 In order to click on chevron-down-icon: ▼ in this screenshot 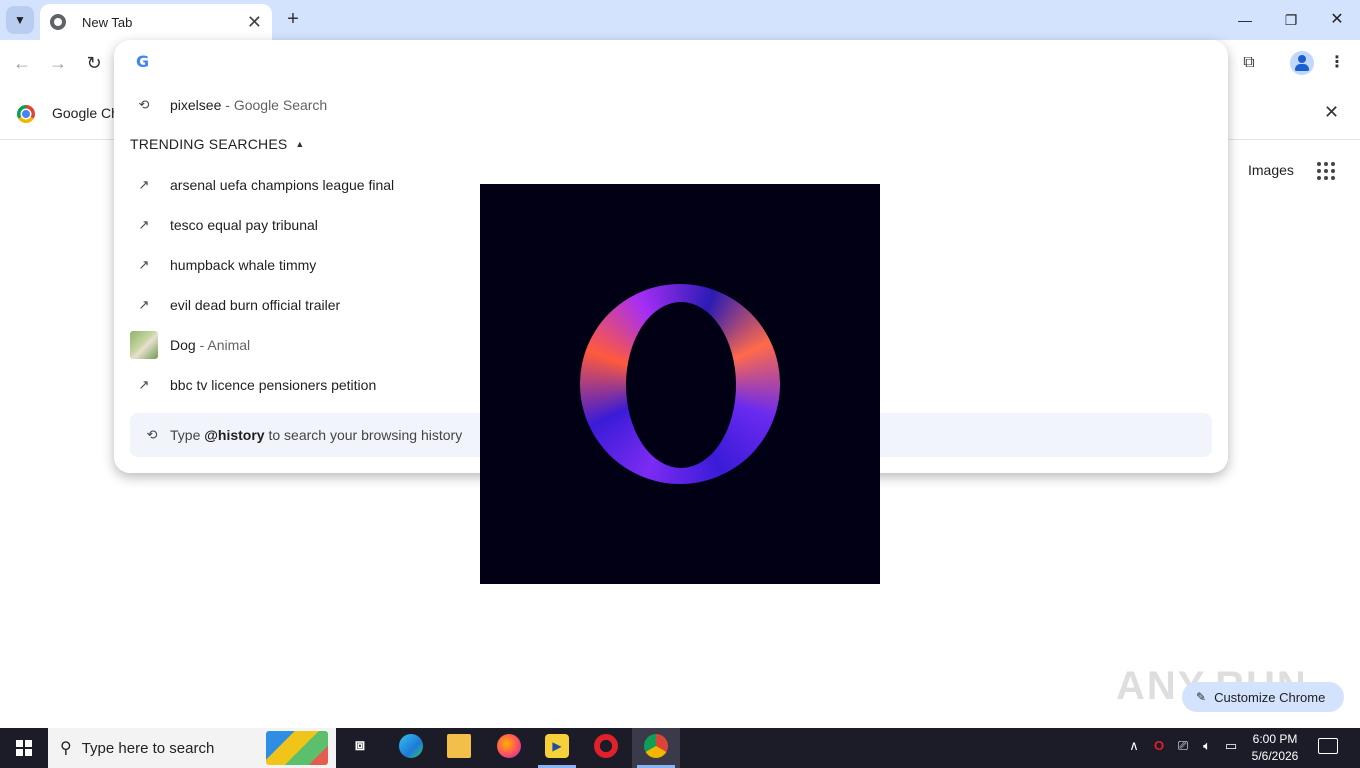, I will do `click(20, 20)`.